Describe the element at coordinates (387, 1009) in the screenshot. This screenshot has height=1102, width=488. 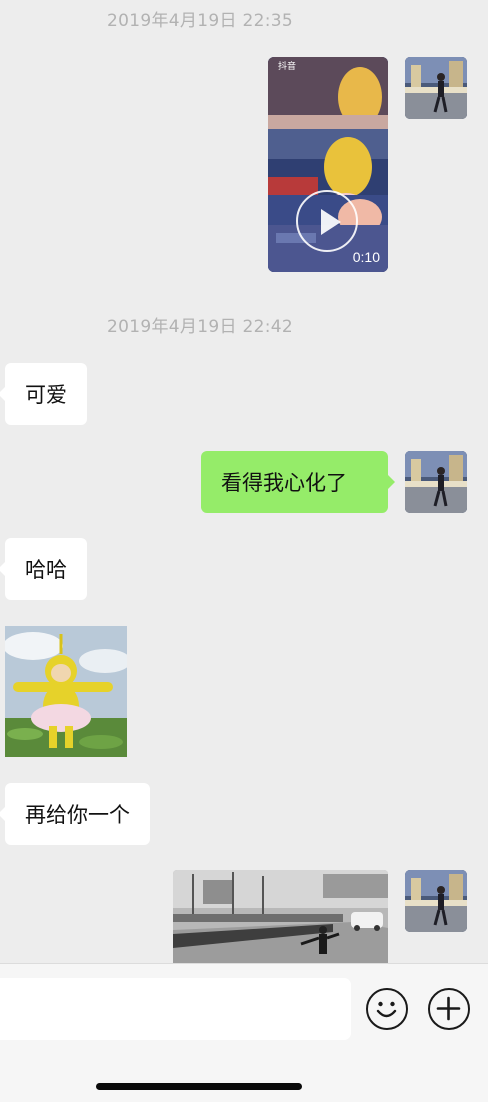
I see `emoji-icon` at that location.